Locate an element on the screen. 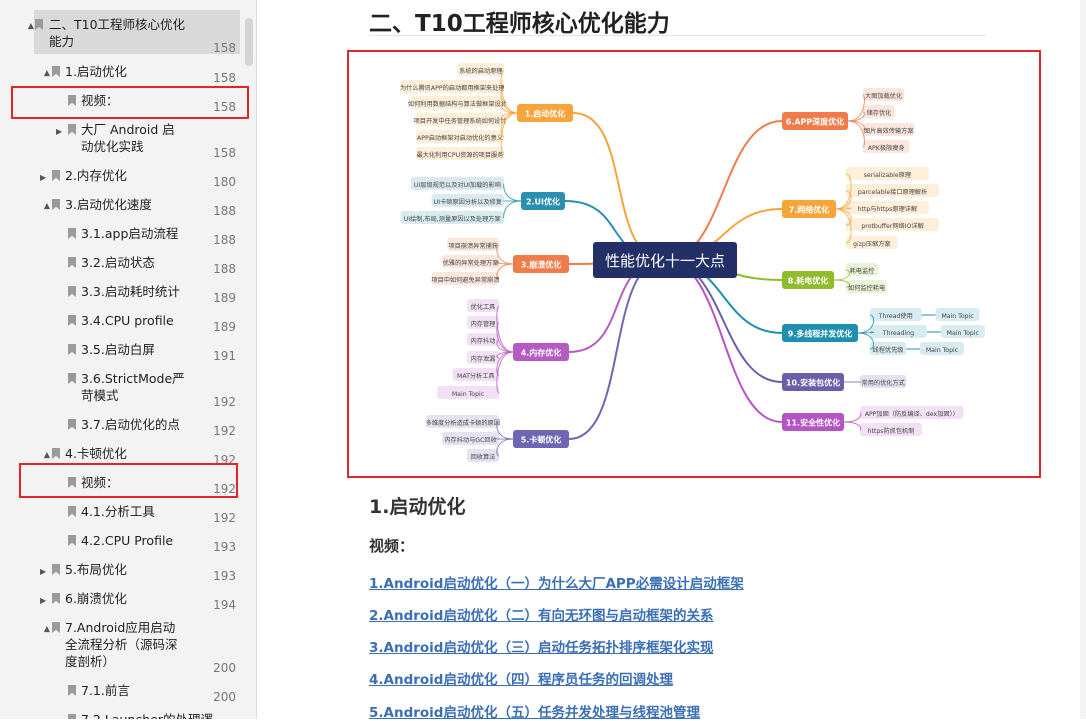  leaf-node-label: gizp压缩方案 is located at coordinates (872, 244).